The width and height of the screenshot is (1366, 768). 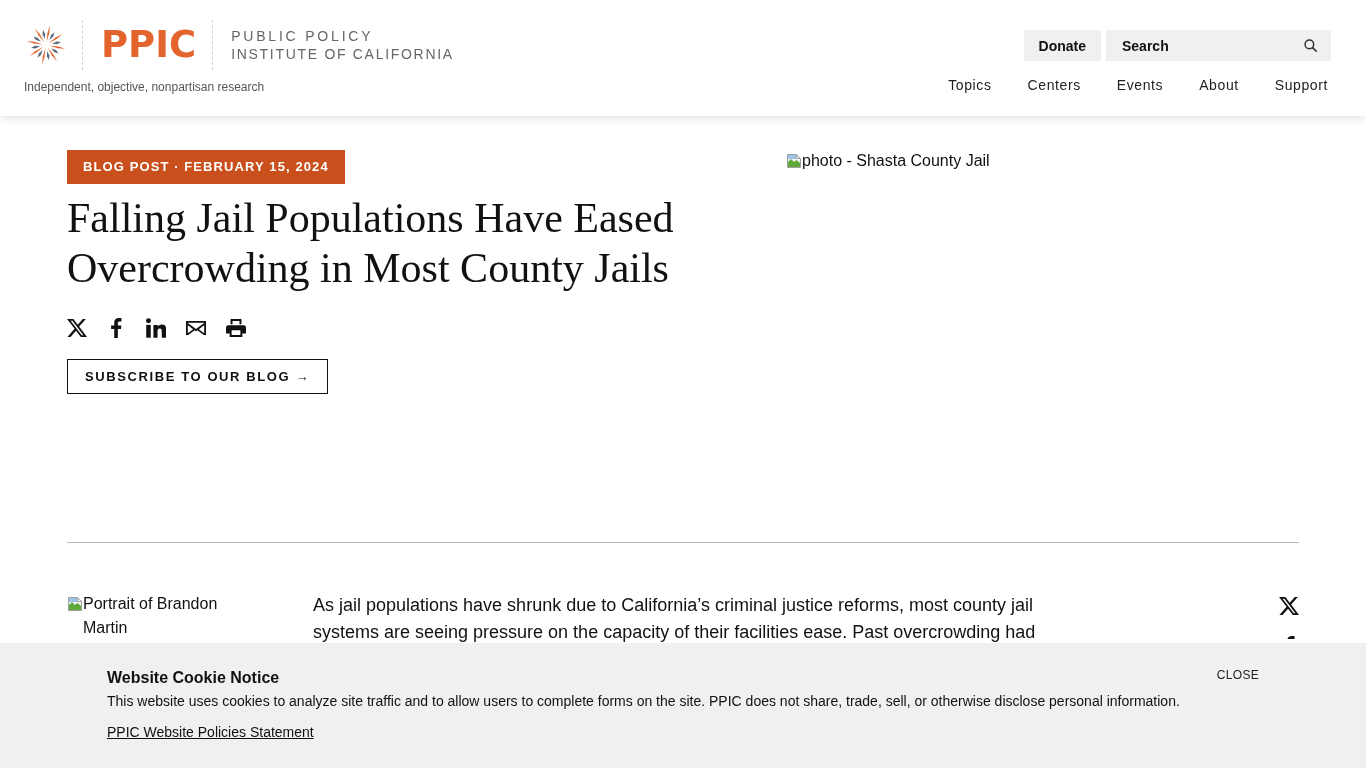 I want to click on nav-link: Events, so click(x=1140, y=85).